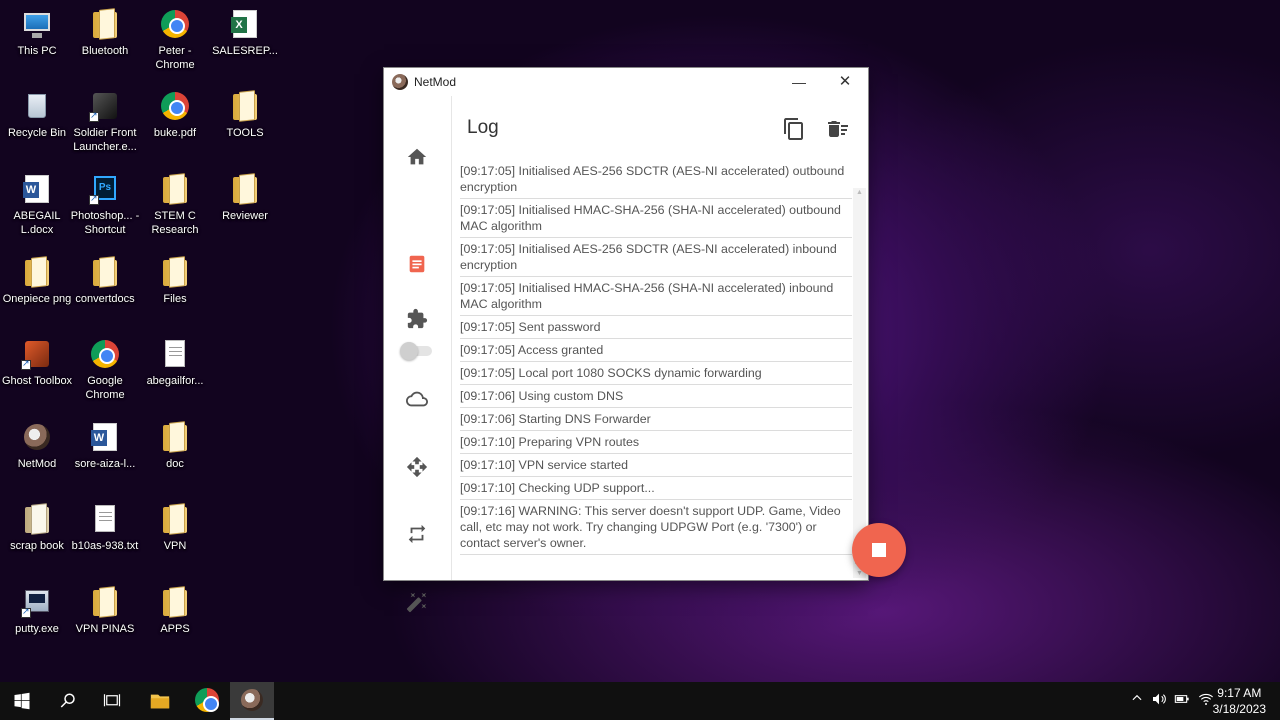 The image size is (1280, 720). I want to click on wifi-icon, so click(1206, 700).